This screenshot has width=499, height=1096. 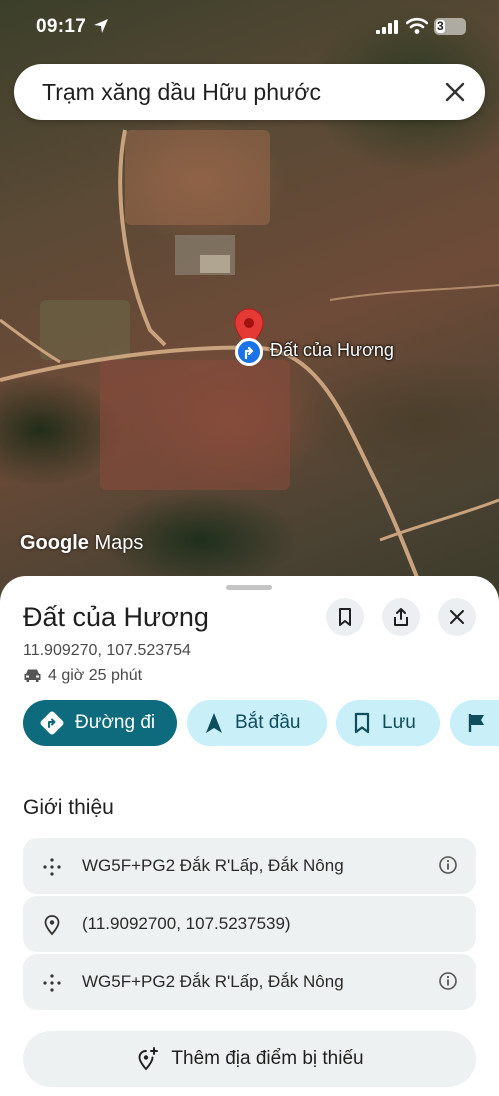 What do you see at coordinates (82, 543) in the screenshot?
I see `google-maps-logo: Google Maps` at bounding box center [82, 543].